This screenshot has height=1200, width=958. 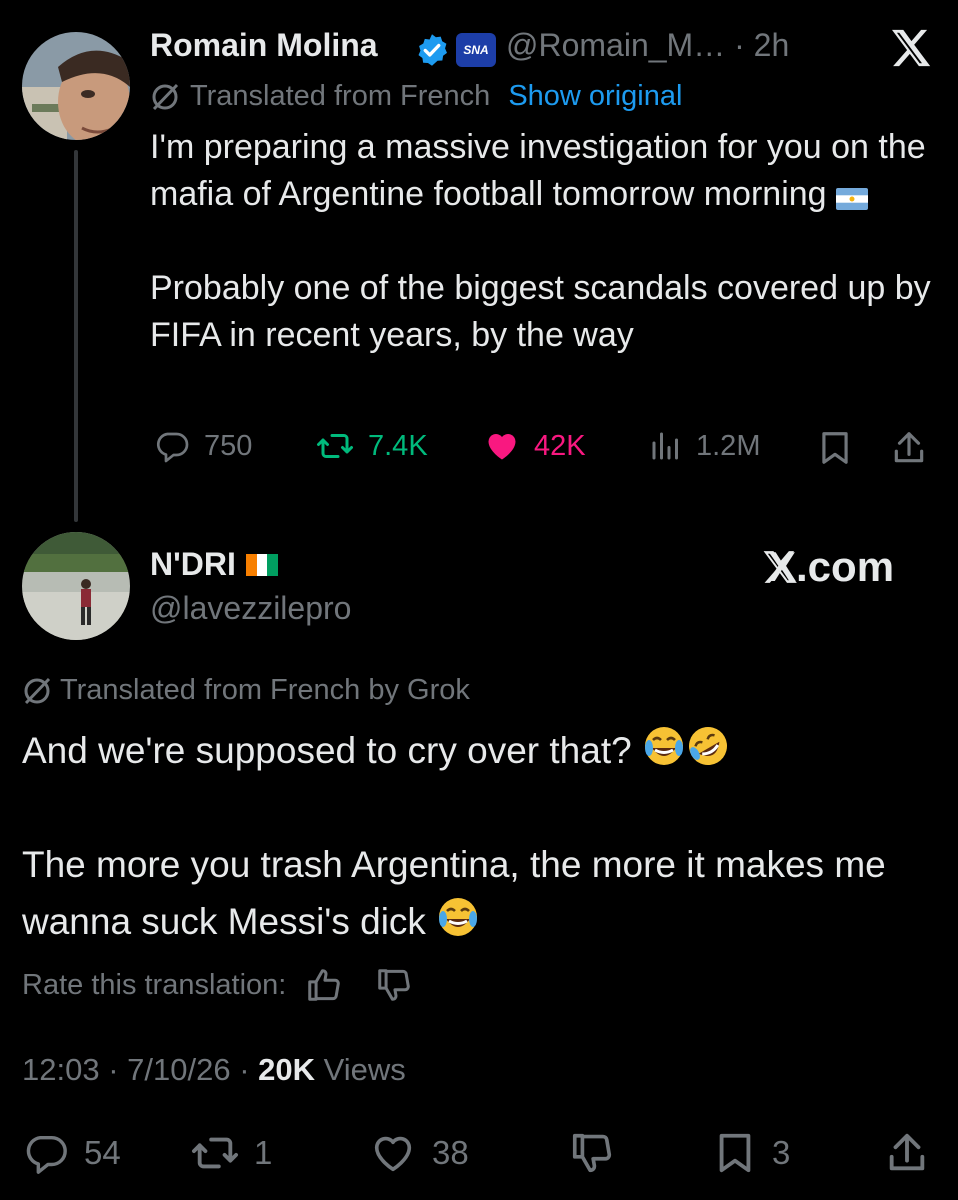 I want to click on share-icon, so click(x=909, y=448).